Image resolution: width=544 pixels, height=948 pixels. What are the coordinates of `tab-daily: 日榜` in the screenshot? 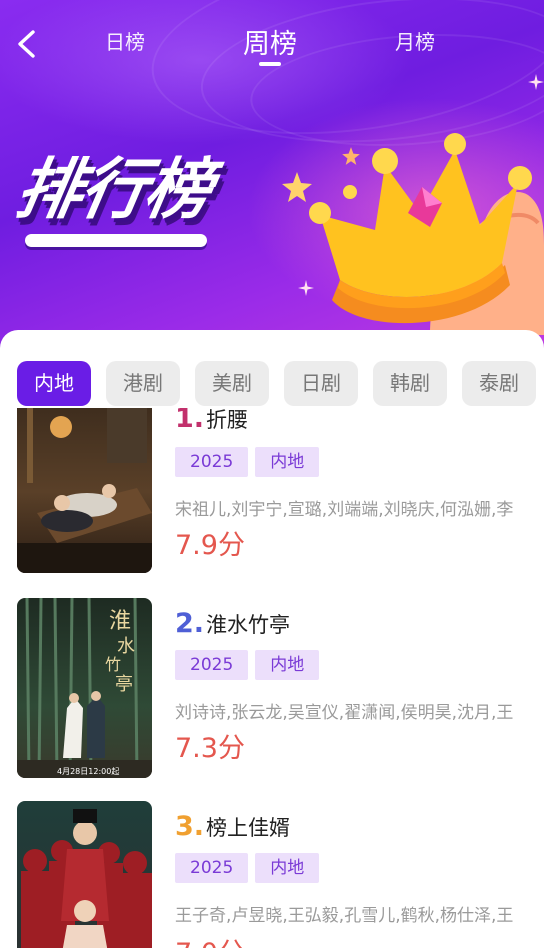 It's located at (125, 40).